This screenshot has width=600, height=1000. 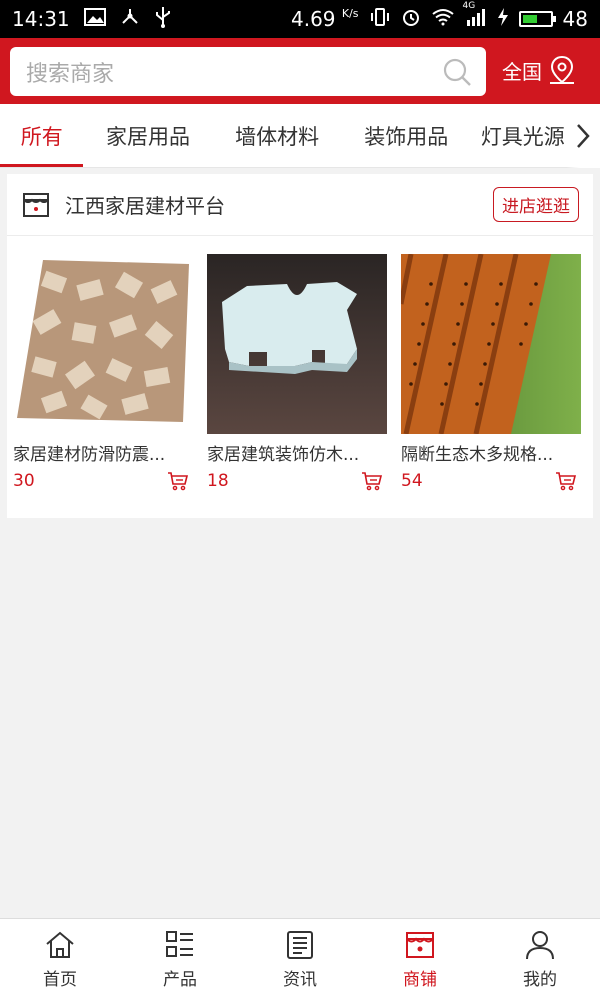 What do you see at coordinates (24, 481) in the screenshot?
I see `product-price: 30` at bounding box center [24, 481].